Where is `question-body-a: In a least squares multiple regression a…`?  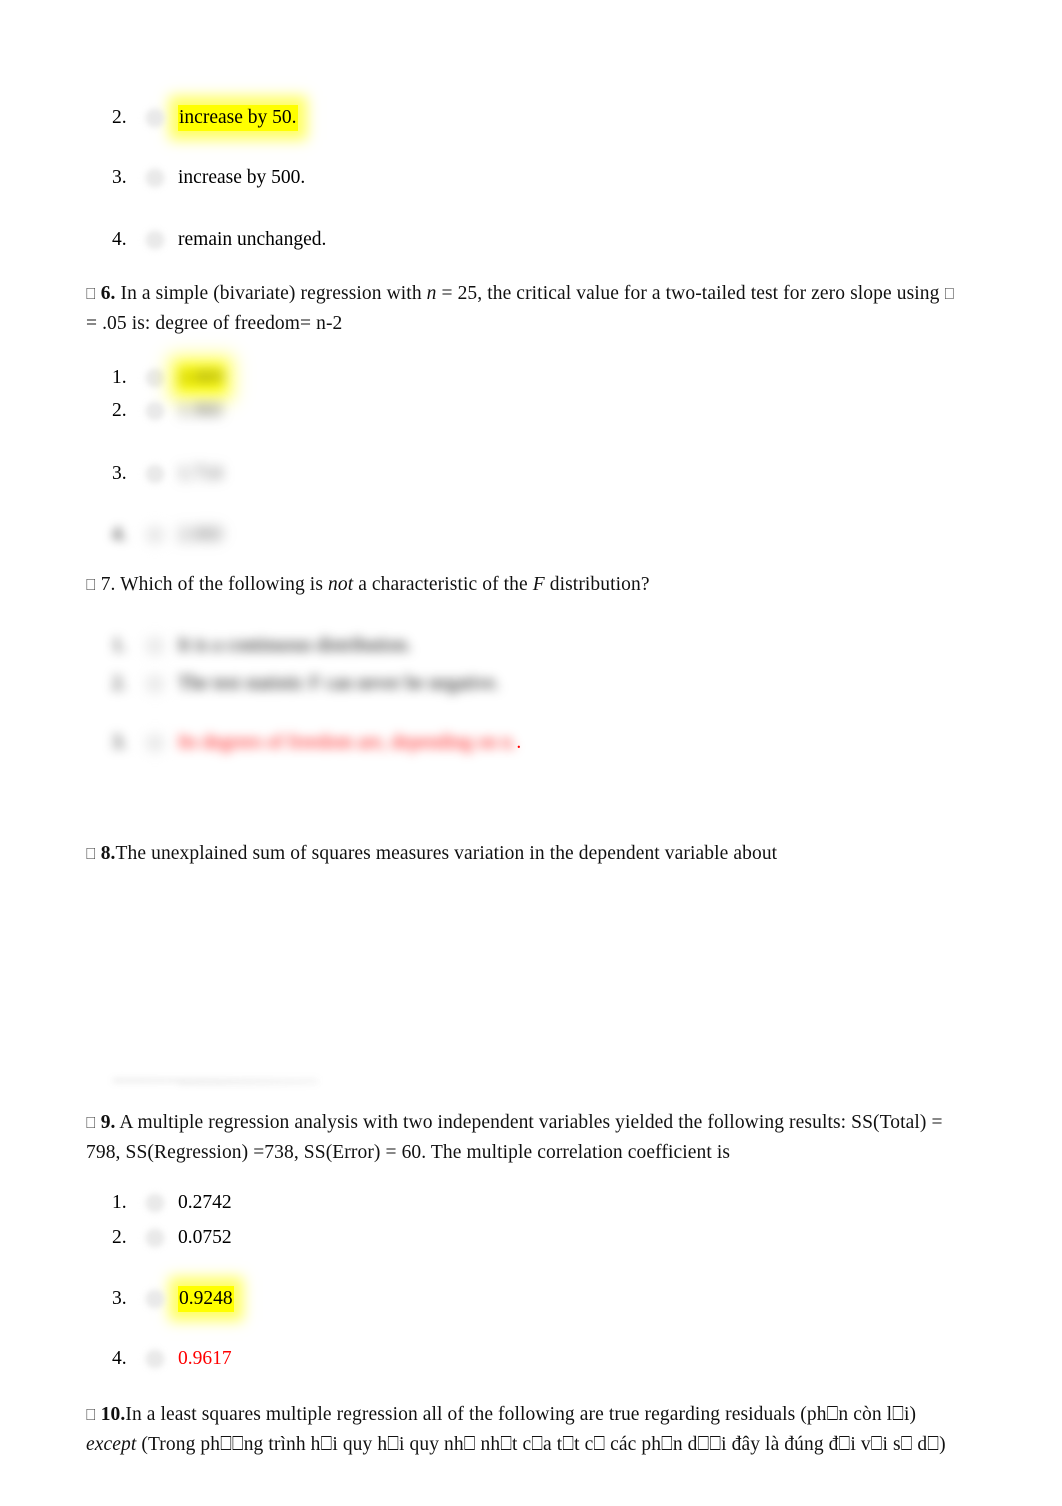 question-body-a: In a least squares multiple regression a… is located at coordinates (521, 1414).